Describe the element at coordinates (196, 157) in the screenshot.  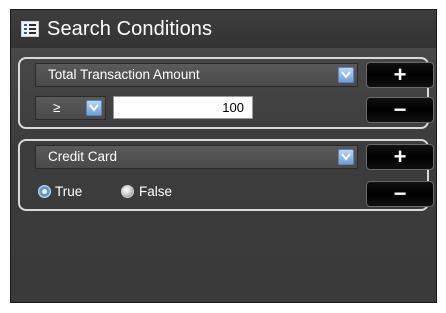
I see `field-select-credit-card: Credit Card` at that location.